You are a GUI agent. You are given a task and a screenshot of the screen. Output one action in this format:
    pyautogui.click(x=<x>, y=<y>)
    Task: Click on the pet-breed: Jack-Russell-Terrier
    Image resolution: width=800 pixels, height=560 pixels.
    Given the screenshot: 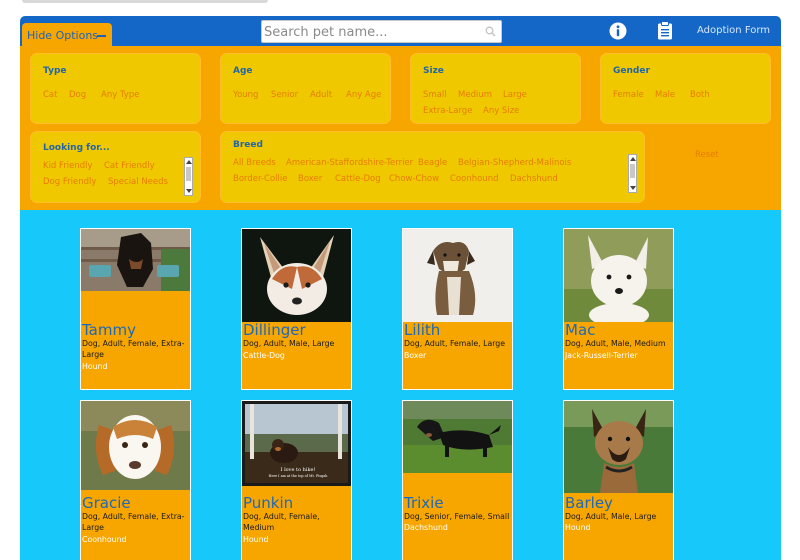 What is the action you would take?
    pyautogui.click(x=601, y=355)
    